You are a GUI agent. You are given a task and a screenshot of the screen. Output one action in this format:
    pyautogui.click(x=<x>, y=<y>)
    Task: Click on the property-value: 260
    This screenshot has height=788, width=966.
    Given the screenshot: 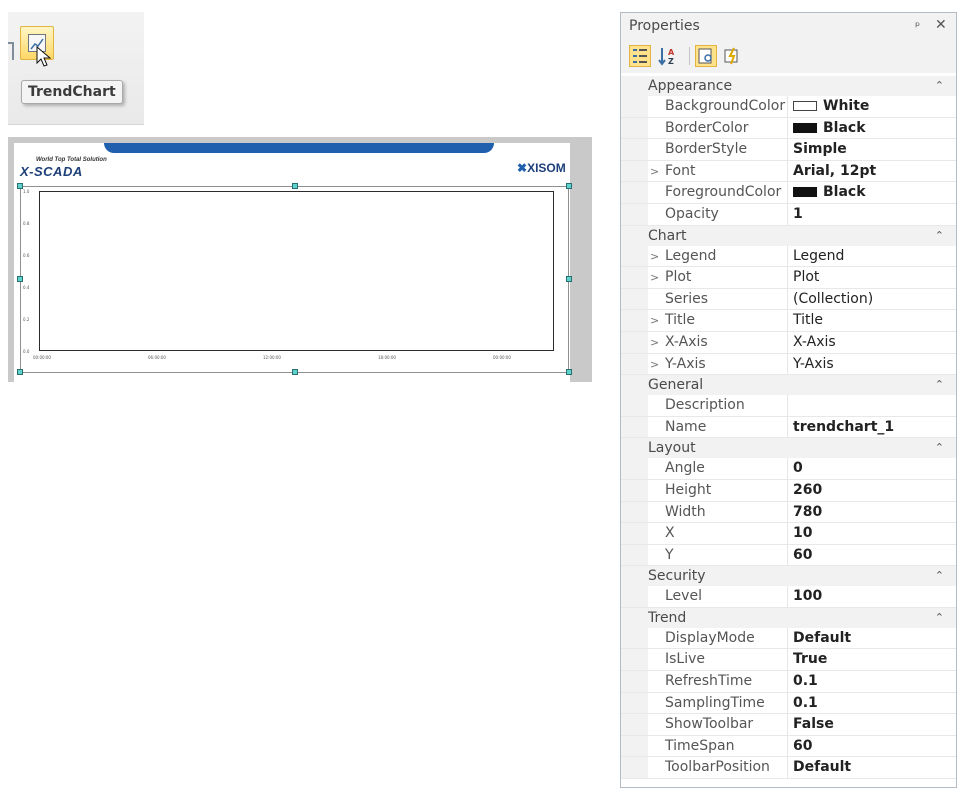 What is the action you would take?
    pyautogui.click(x=872, y=490)
    